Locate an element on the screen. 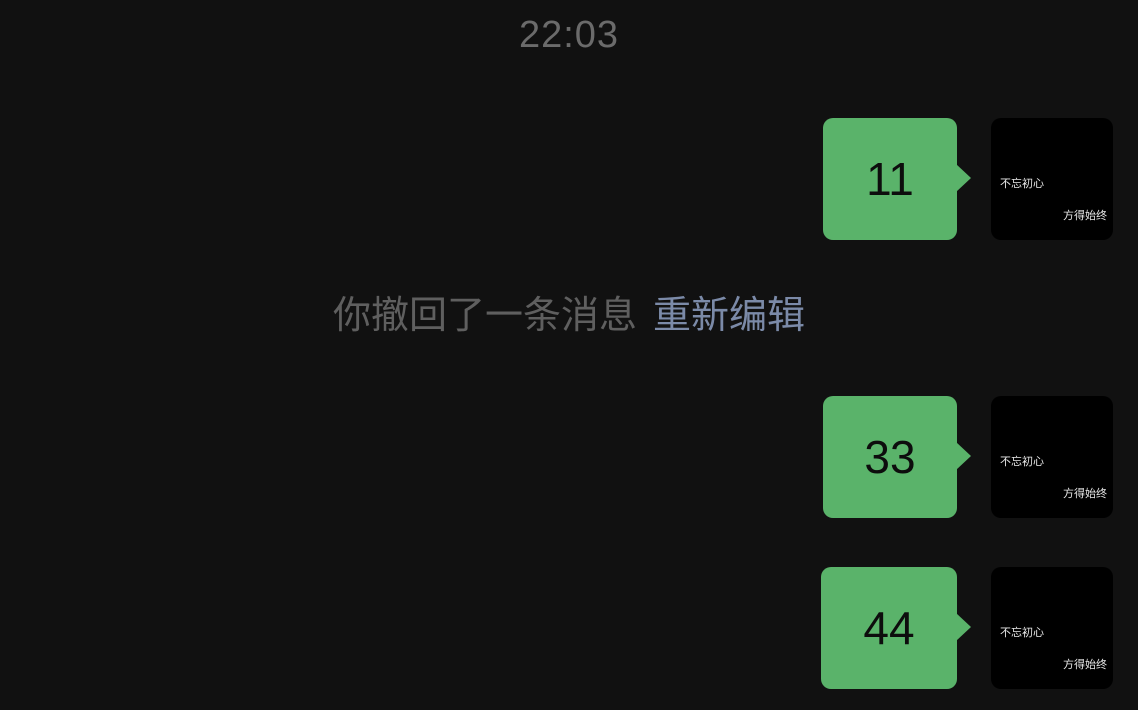  message-row: 11 不忘初心 方得始终 is located at coordinates (948, 179).